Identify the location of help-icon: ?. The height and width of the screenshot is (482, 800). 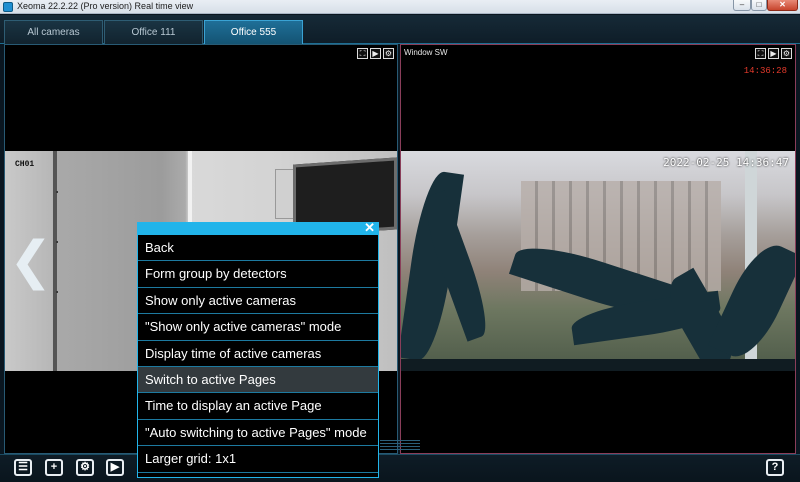
(775, 467).